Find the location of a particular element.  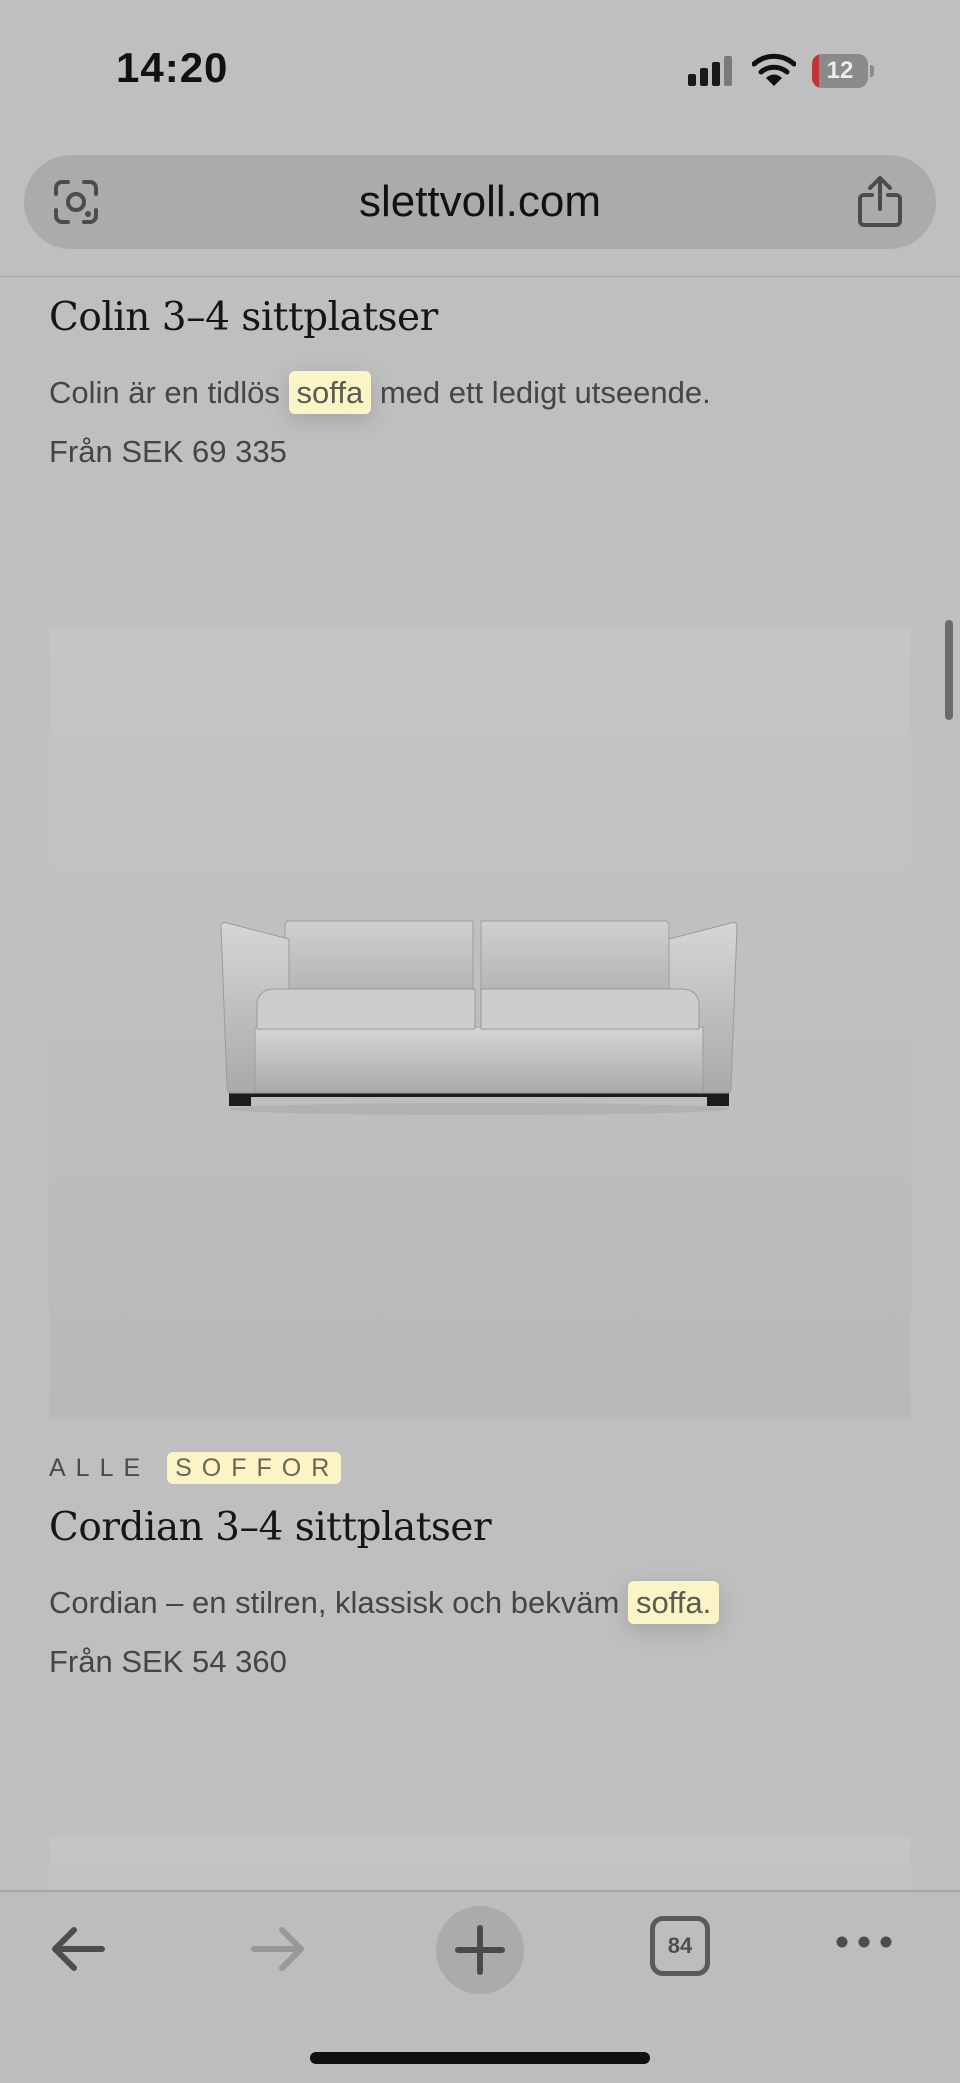

search-highlight: soffa. is located at coordinates (673, 1602).